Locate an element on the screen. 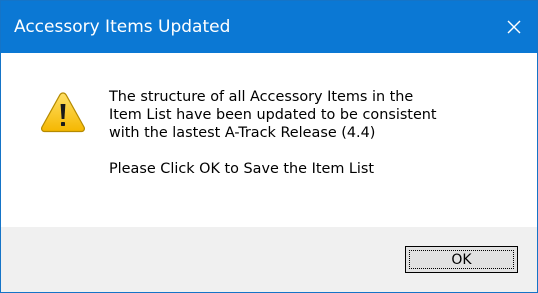  window-title: Accessory Items Updated is located at coordinates (122, 27).